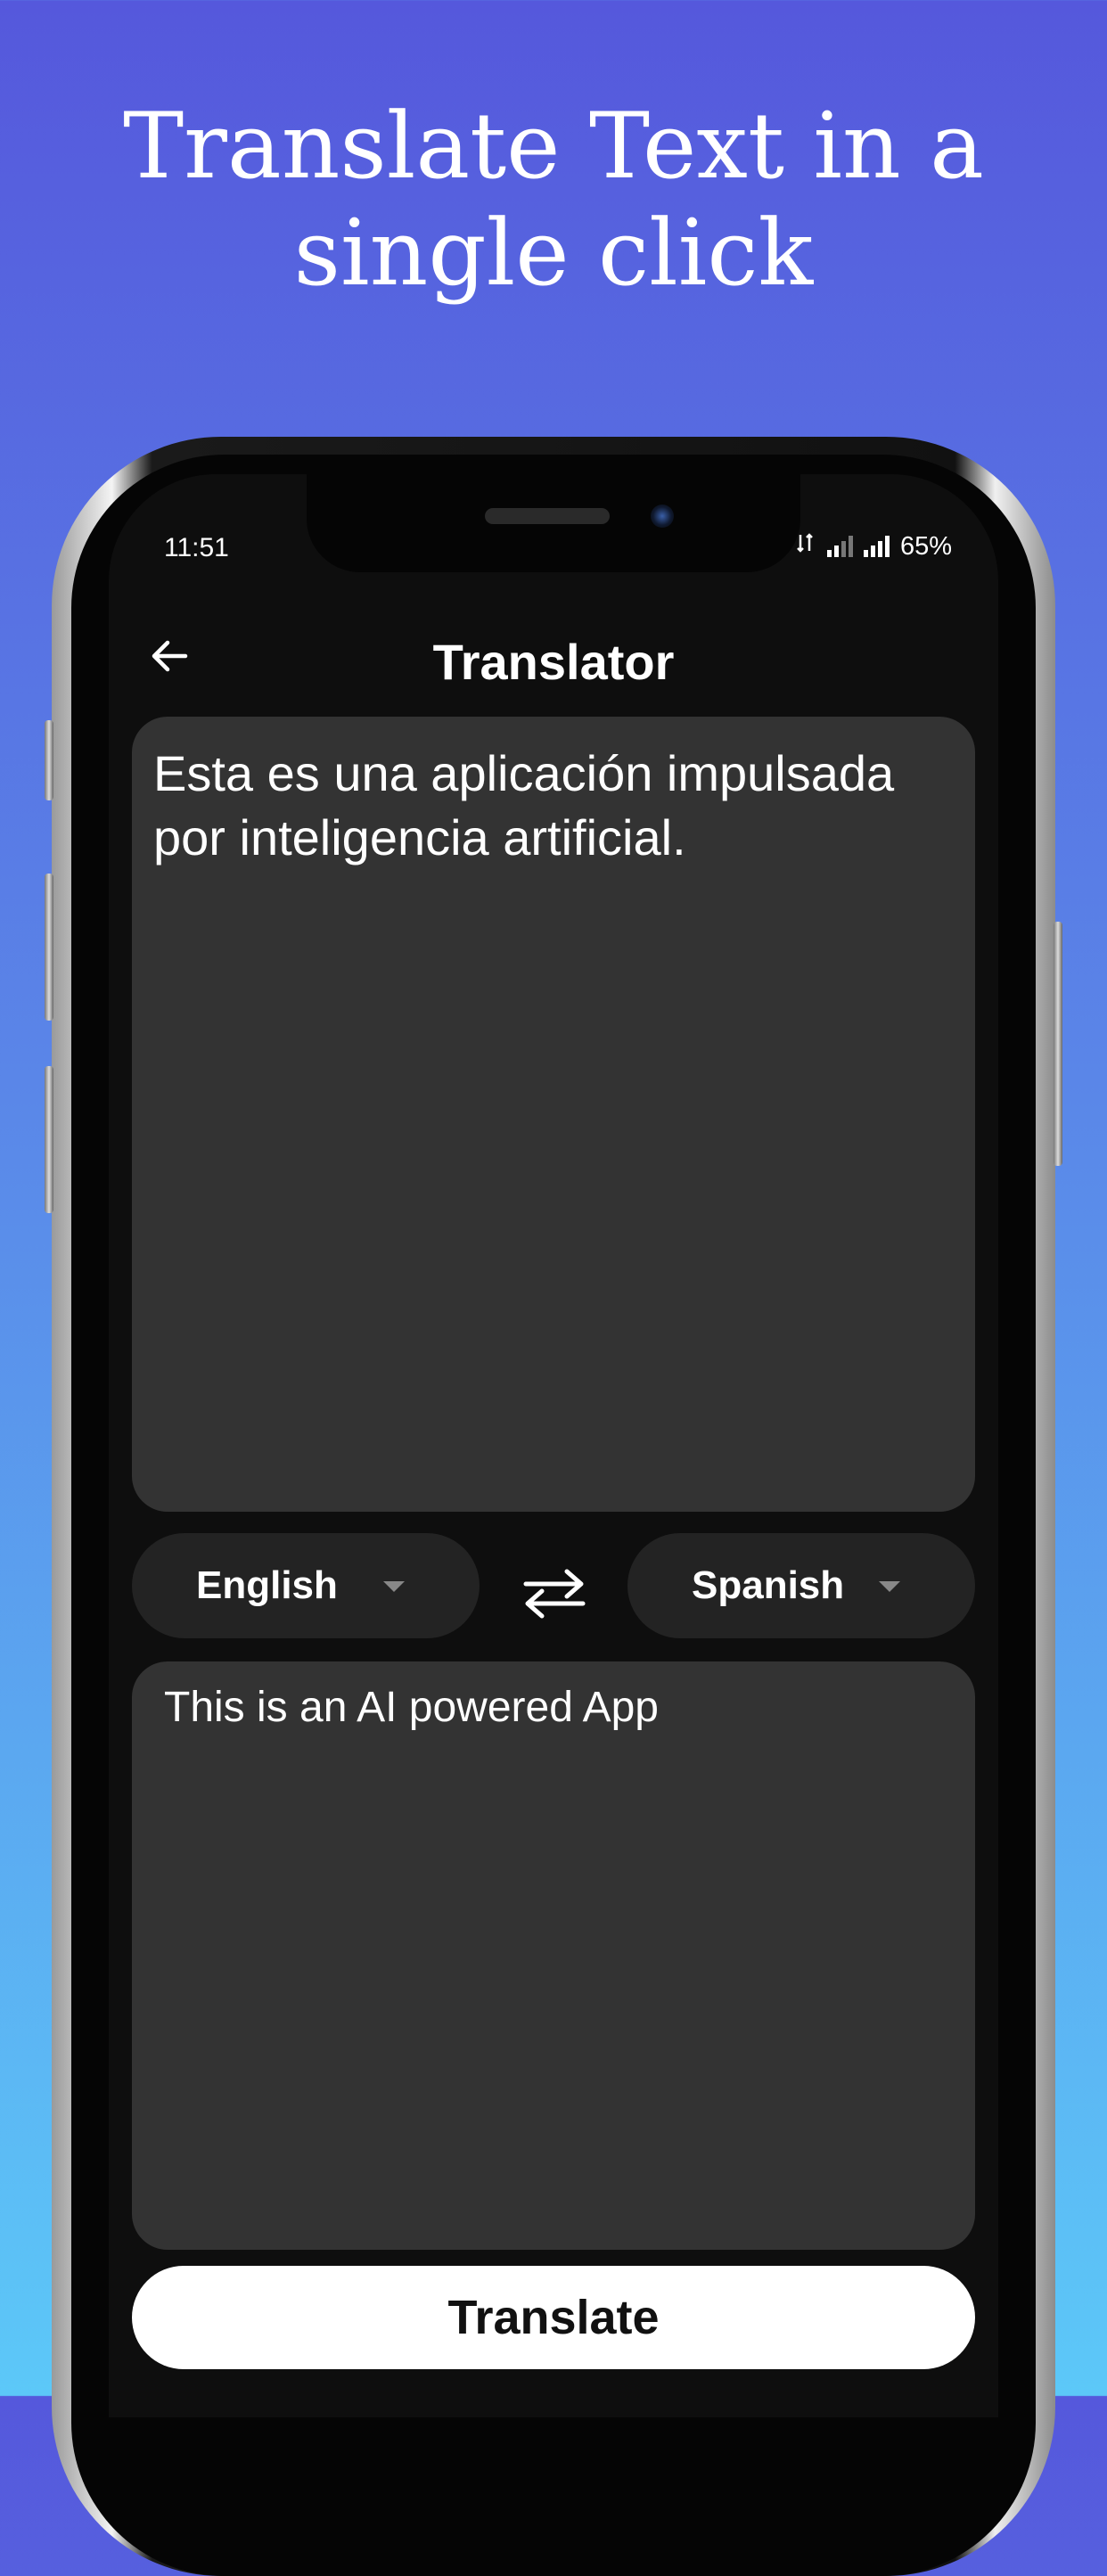  I want to click on translate-button: Translate, so click(554, 2317).